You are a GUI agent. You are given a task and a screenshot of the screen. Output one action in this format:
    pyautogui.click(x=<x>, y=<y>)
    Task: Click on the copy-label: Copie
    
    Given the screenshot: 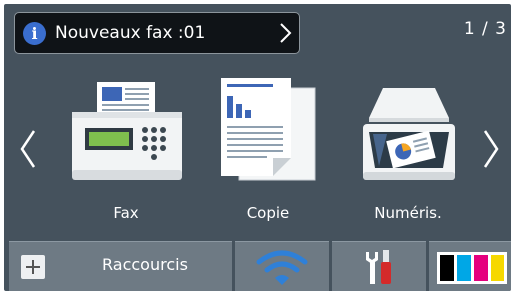 What is the action you would take?
    pyautogui.click(x=268, y=213)
    